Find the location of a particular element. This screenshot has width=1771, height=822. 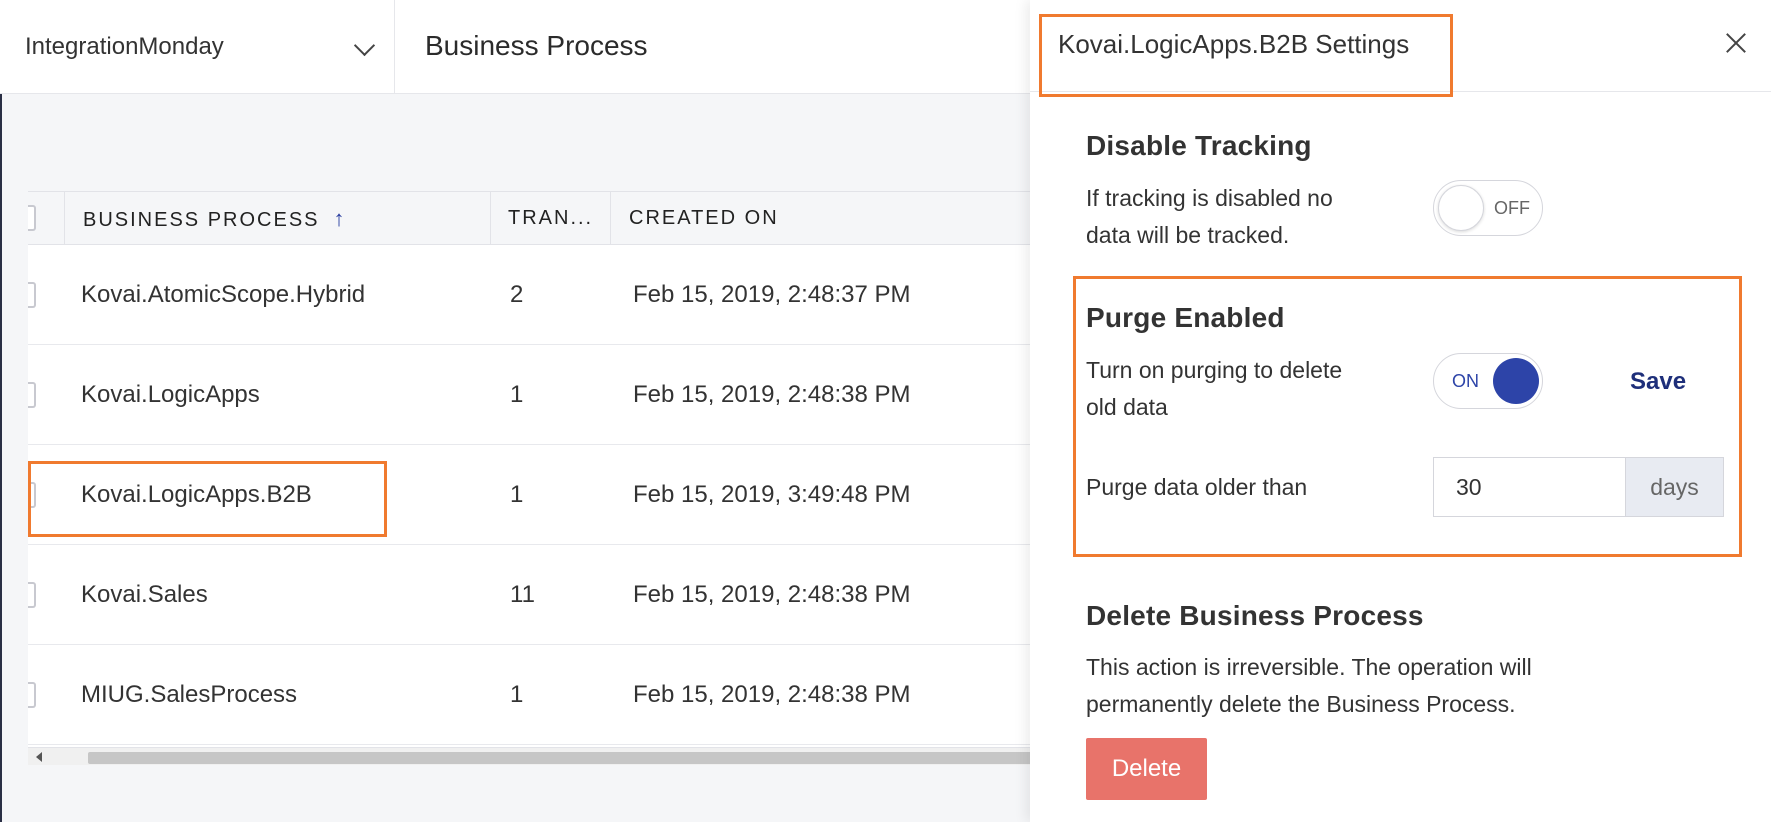

purge-enabled-toggle: ON is located at coordinates (1488, 381).